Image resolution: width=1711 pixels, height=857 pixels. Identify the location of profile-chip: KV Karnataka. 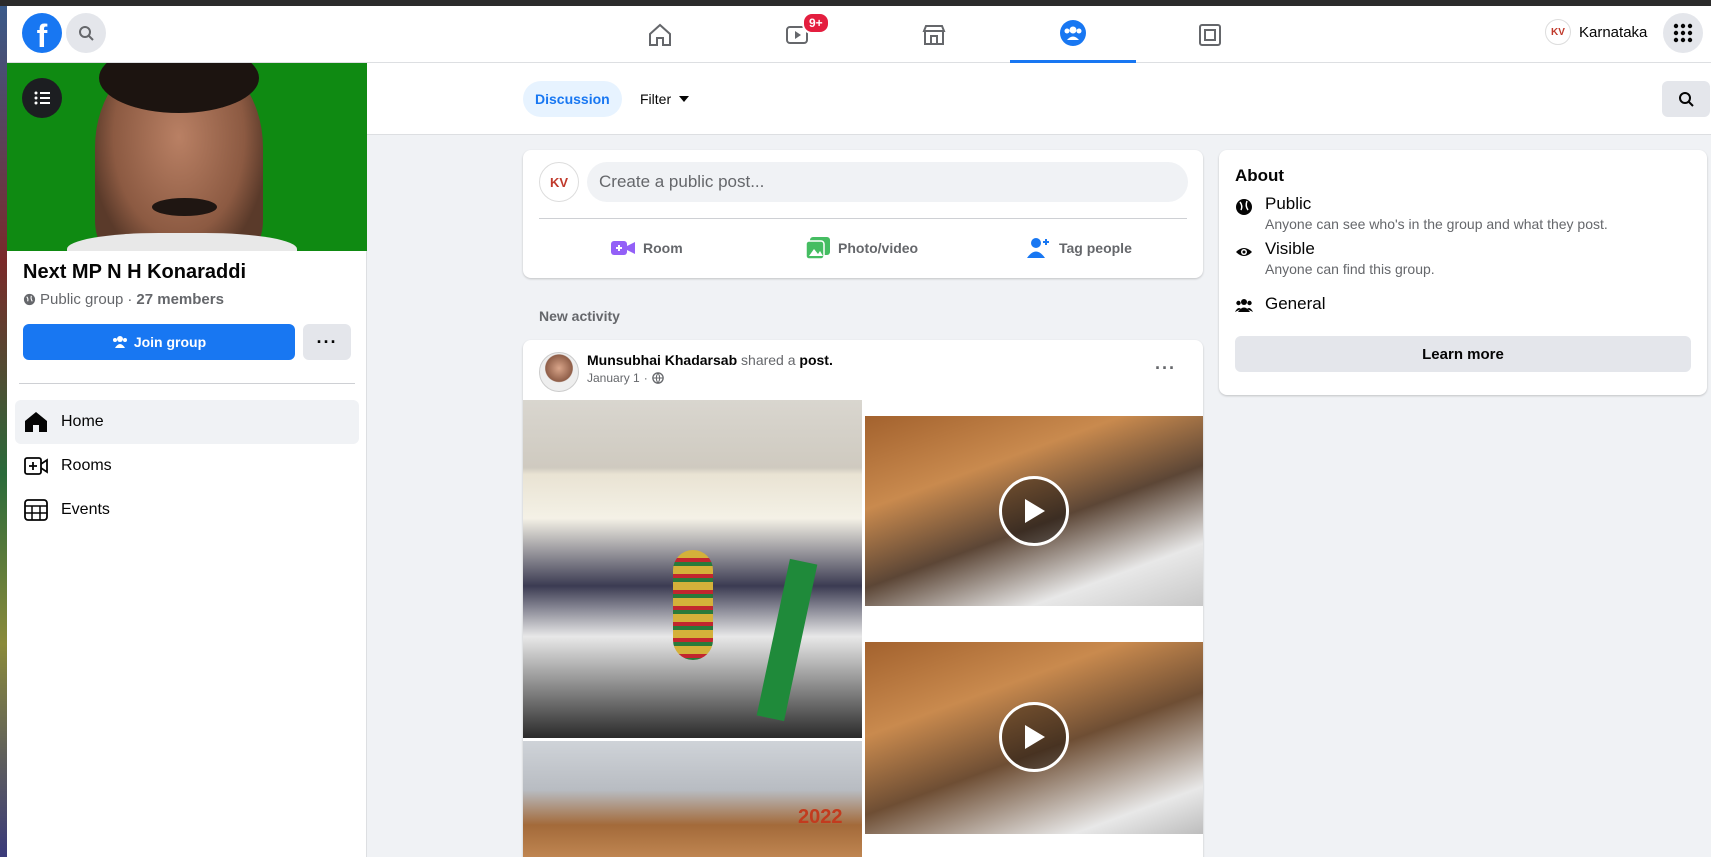
(1596, 32).